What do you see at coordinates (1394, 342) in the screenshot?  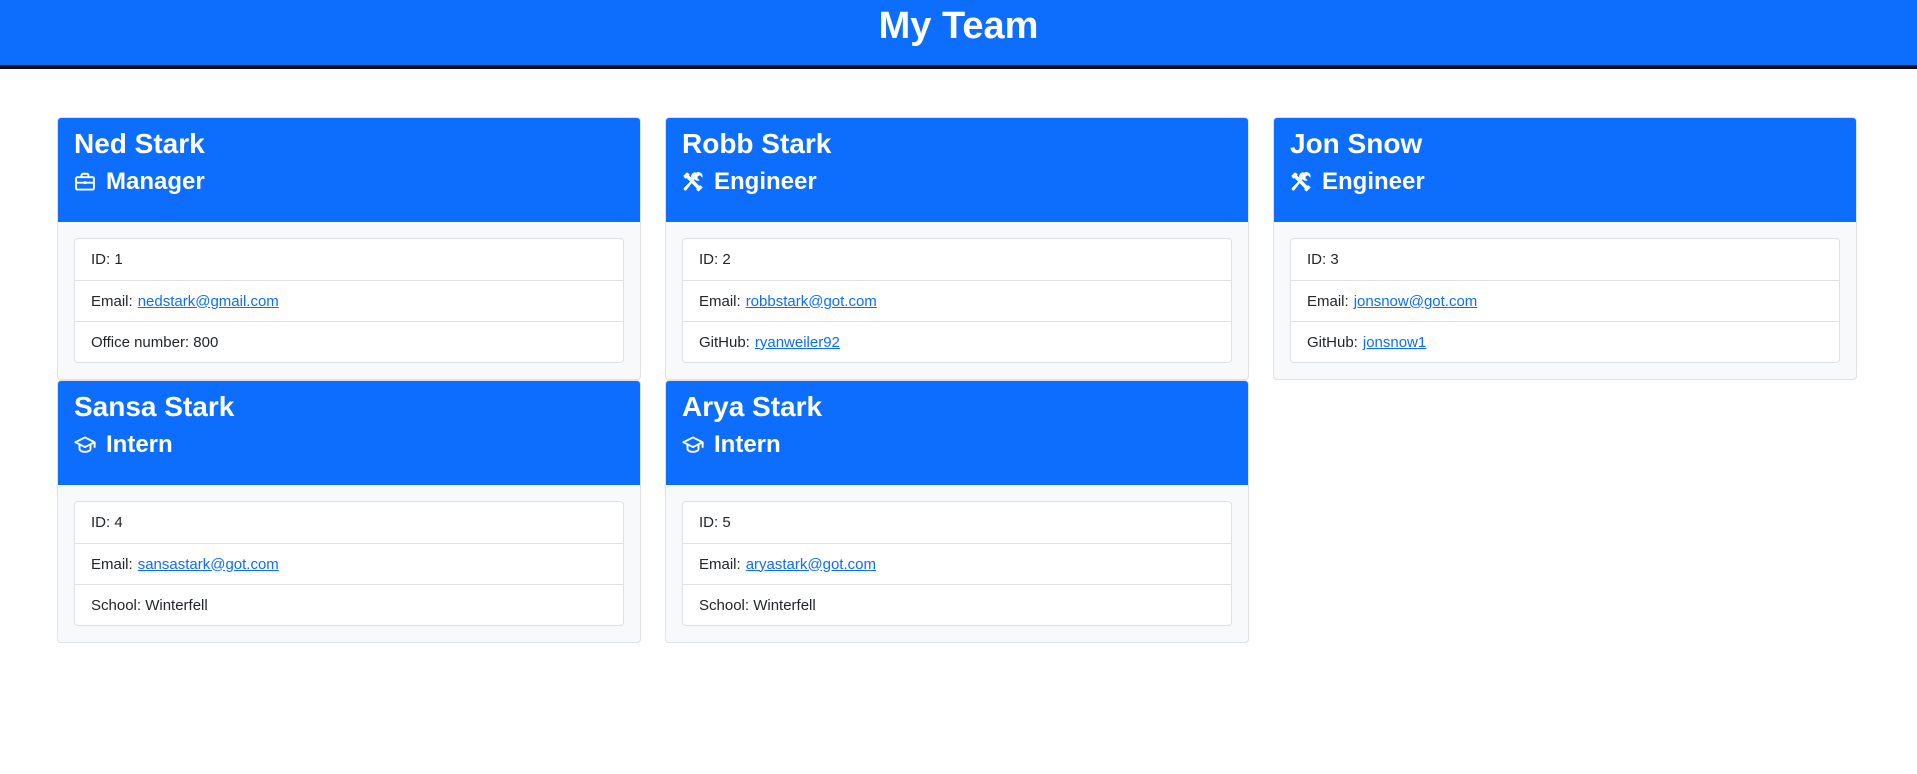 I see `github-link: jonsnow1` at bounding box center [1394, 342].